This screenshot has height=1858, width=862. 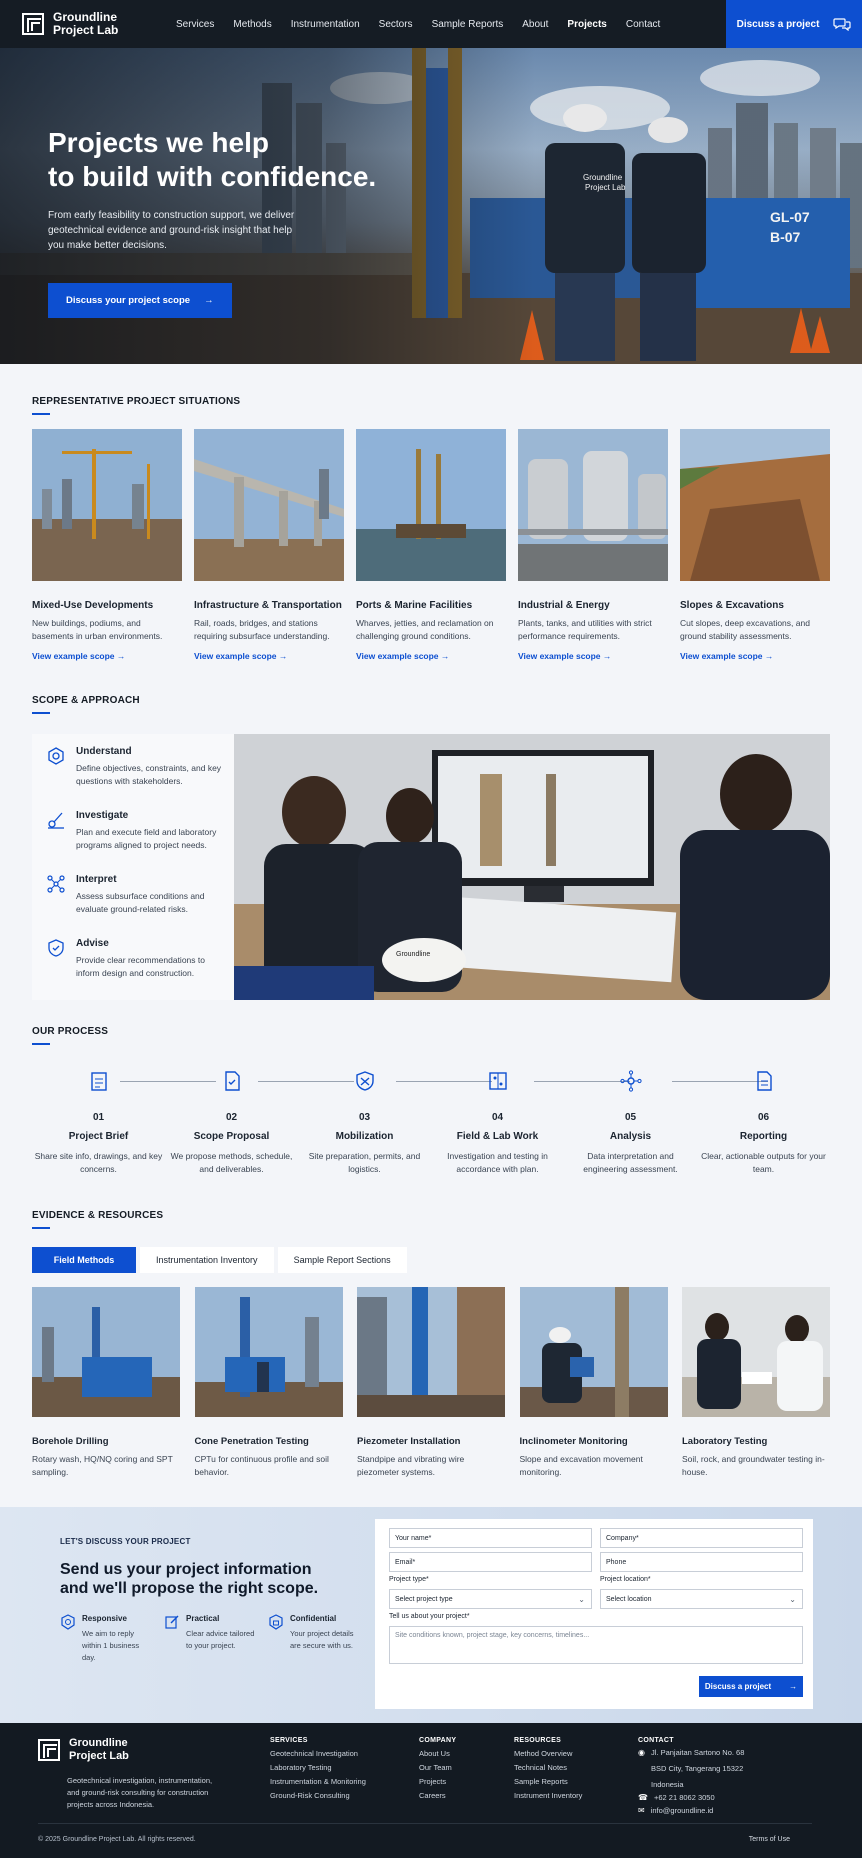 What do you see at coordinates (409, 1579) in the screenshot?
I see `project-type-label: Project type*` at bounding box center [409, 1579].